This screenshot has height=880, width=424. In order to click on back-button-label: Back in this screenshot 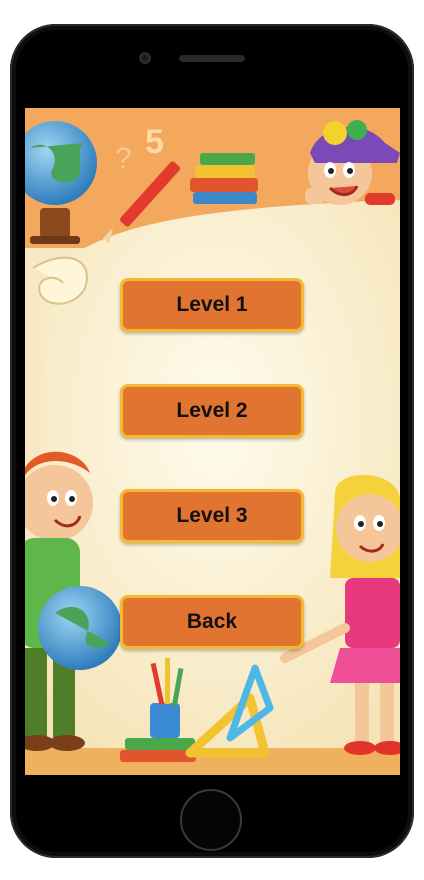, I will do `click(212, 621)`.